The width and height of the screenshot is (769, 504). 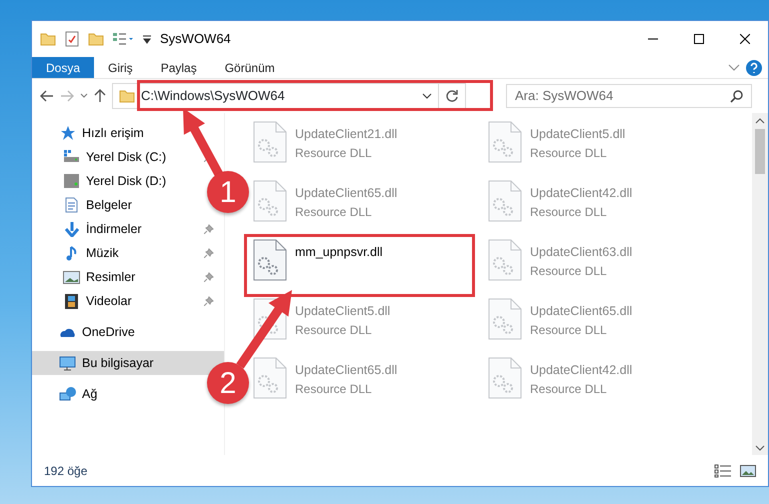 What do you see at coordinates (629, 96) in the screenshot?
I see `search-field: Ara: SysWOW64` at bounding box center [629, 96].